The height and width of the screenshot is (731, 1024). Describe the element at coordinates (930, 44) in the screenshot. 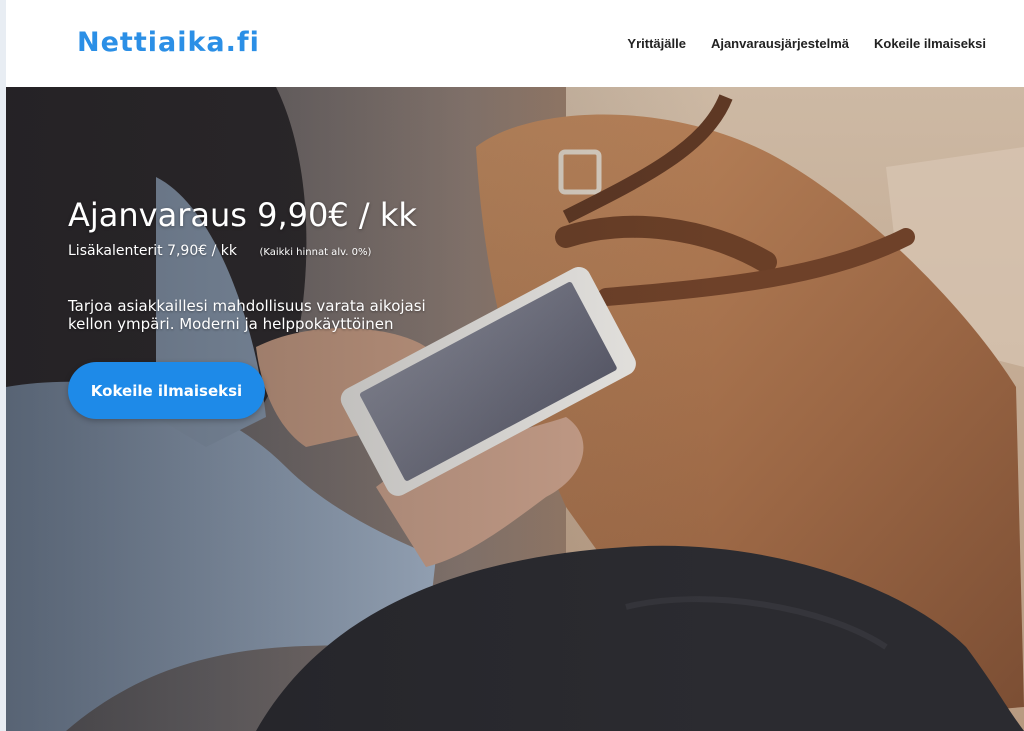

I see `nav-item-kokeile-ilmaiseksi: Kokeile ilmaiseksi` at that location.